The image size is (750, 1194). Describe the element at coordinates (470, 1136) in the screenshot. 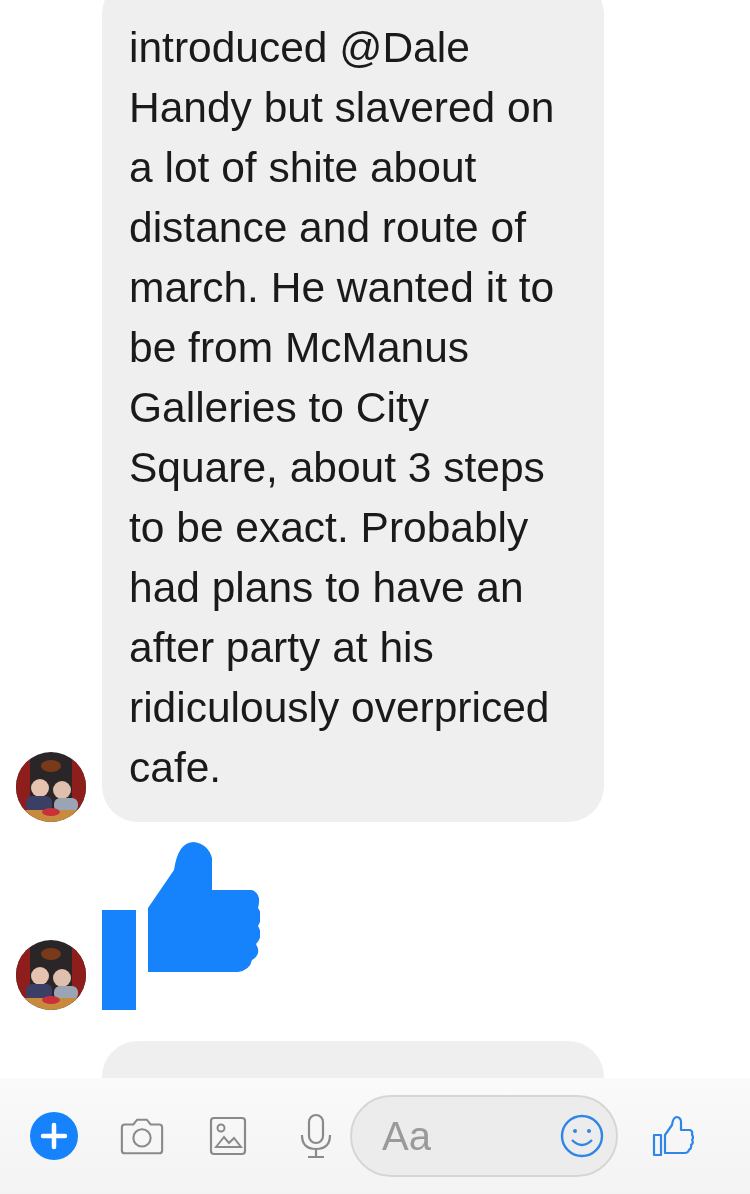

I see `message-input: Aa` at that location.